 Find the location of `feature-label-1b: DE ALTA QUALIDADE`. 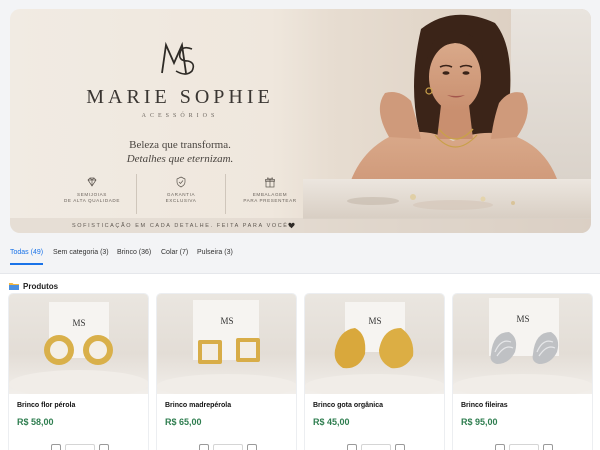

feature-label-1b: DE ALTA QUALIDADE is located at coordinates (92, 200).